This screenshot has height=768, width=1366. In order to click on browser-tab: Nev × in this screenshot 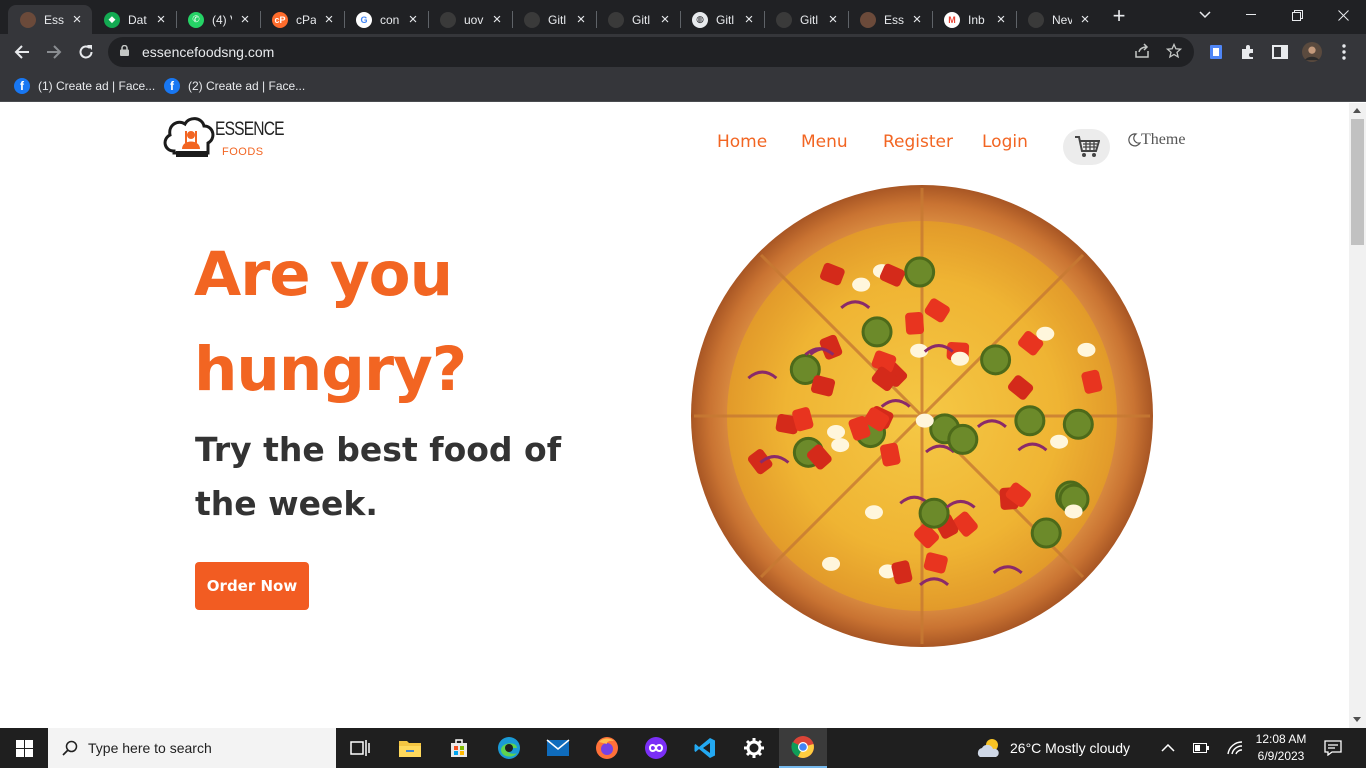, I will do `click(1058, 19)`.